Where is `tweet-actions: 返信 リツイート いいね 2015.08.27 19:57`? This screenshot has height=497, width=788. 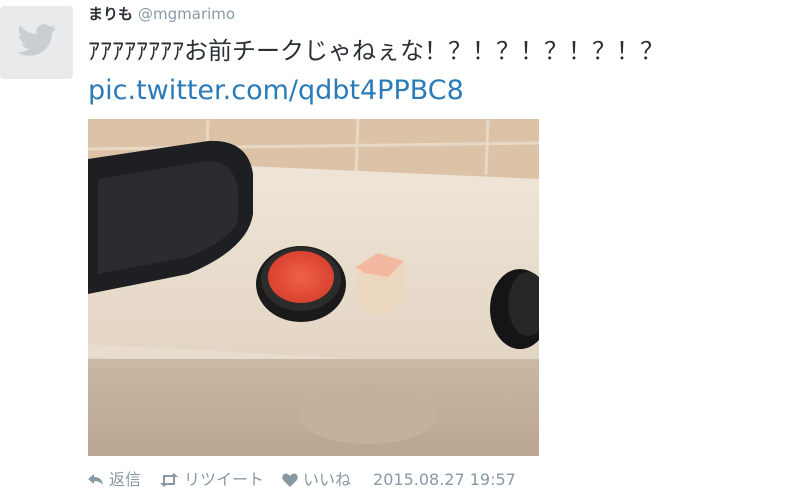
tweet-actions: 返信 リツイート いいね 2015.08.27 19:57 is located at coordinates (302, 480).